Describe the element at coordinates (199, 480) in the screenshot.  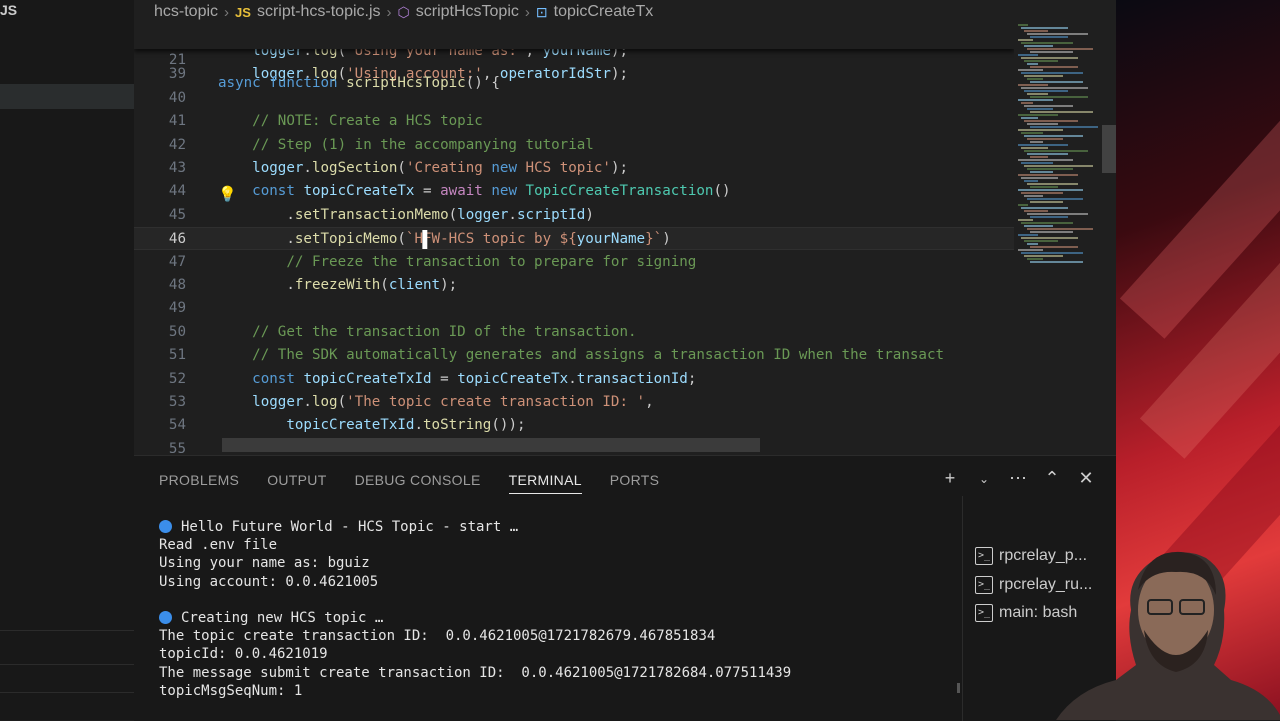
I see `tab-problems: PROBLEMS` at that location.